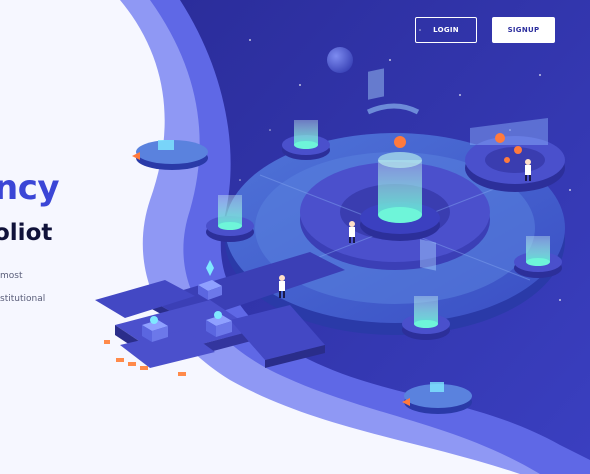 This screenshot has height=474, width=590. I want to click on planet-icon, so click(340, 60).